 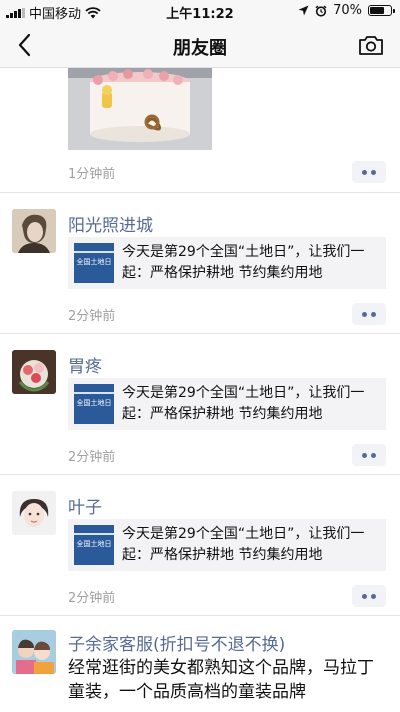 I want to click on poster-name: 子余家客服(折扣号不退不换), so click(x=176, y=642).